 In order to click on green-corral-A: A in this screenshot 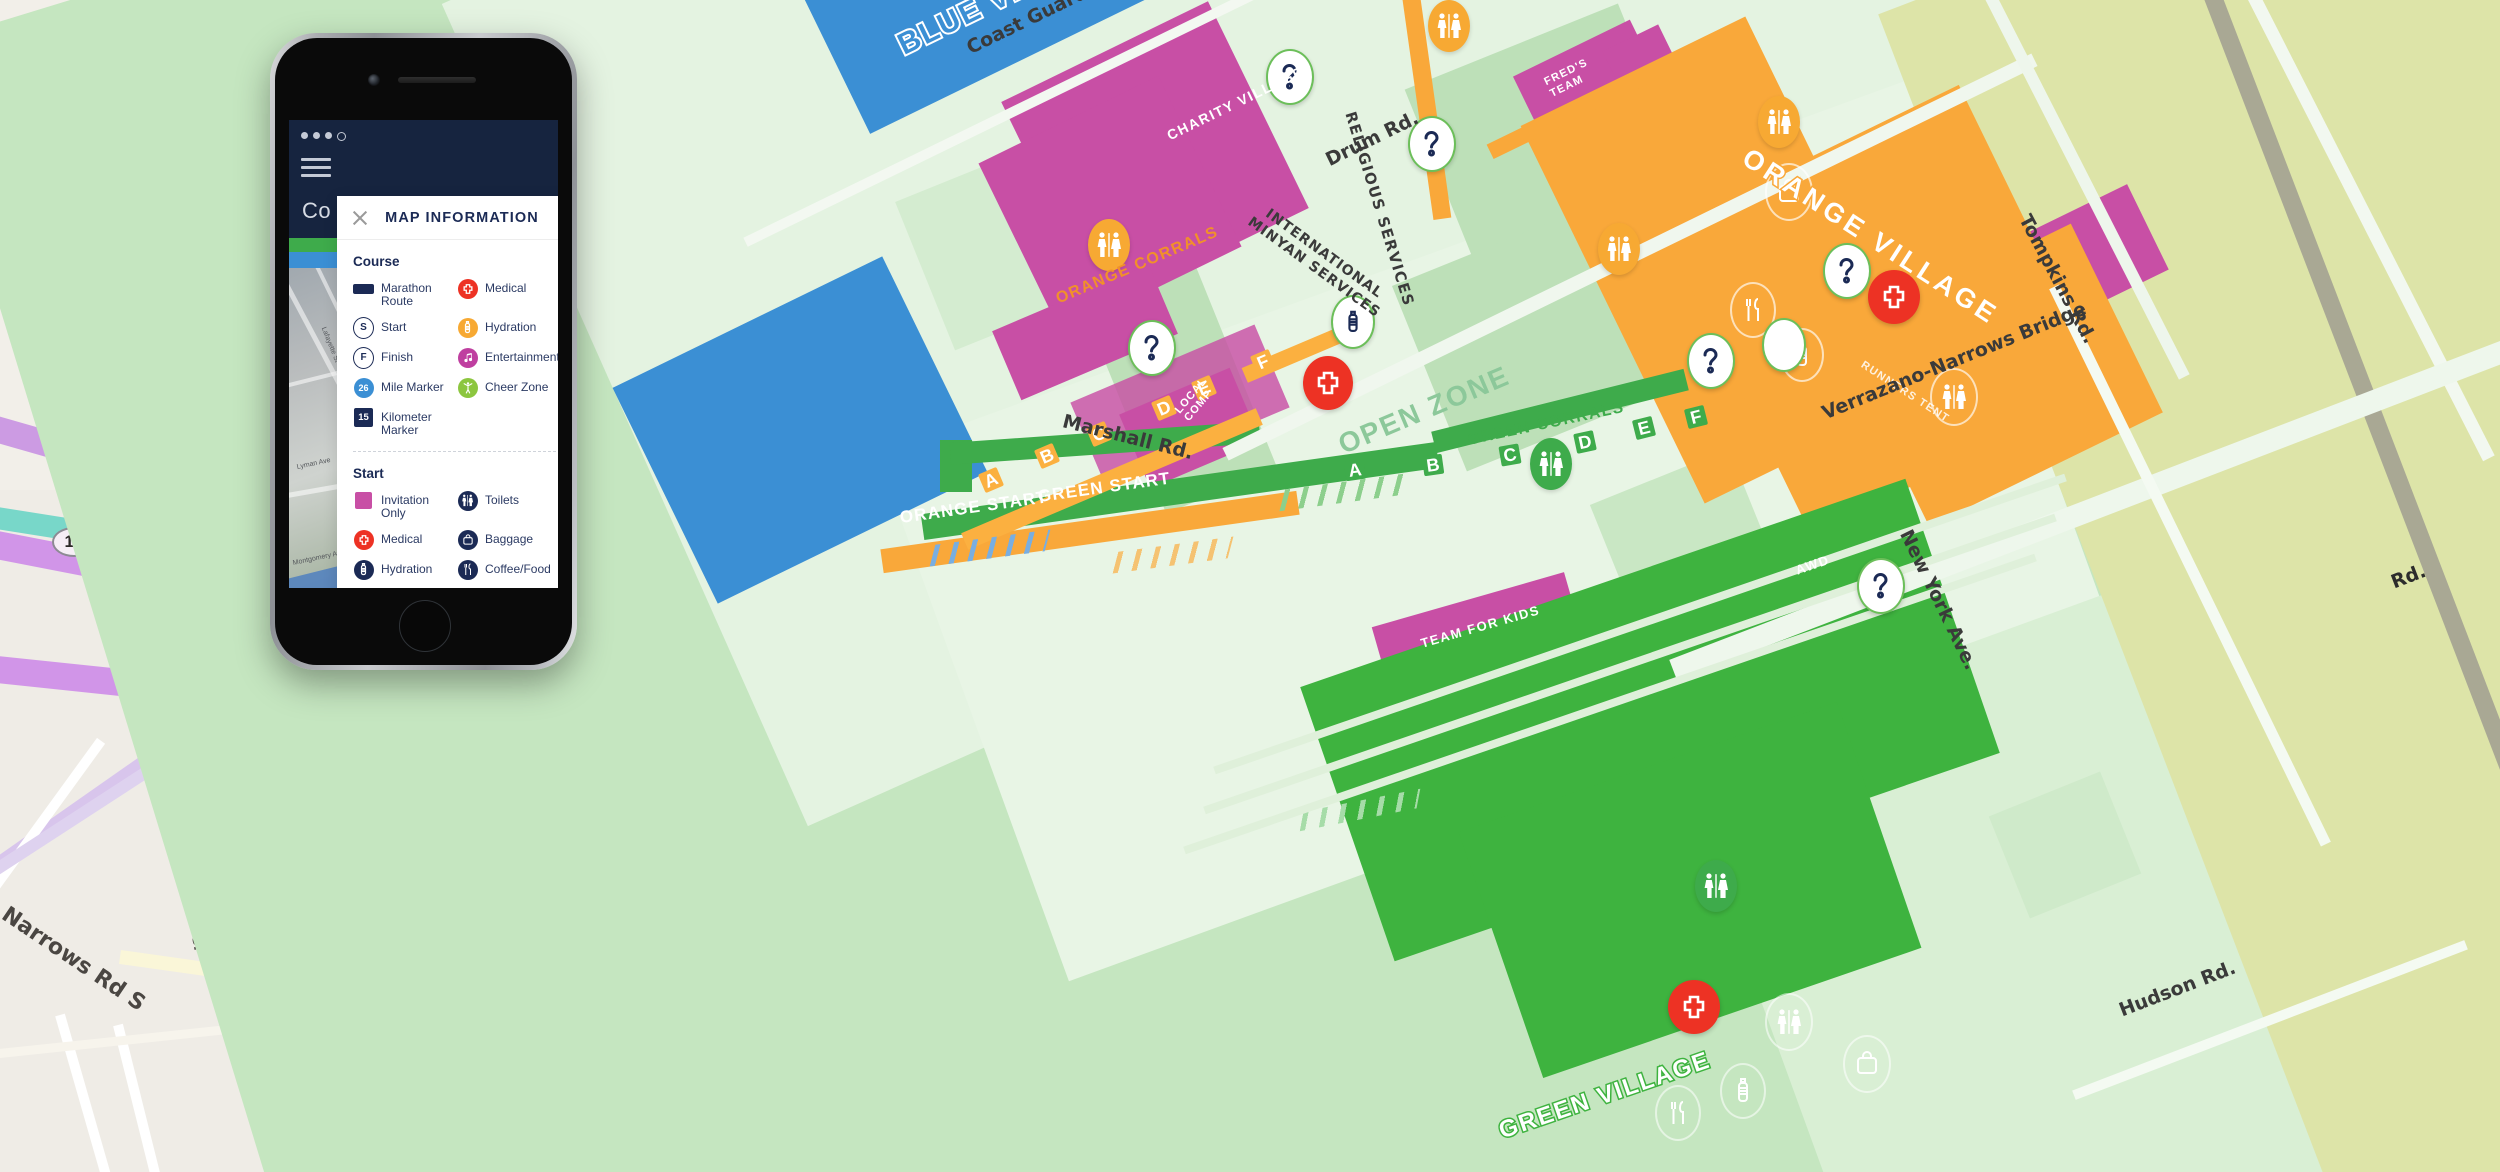, I will do `click(1355, 470)`.